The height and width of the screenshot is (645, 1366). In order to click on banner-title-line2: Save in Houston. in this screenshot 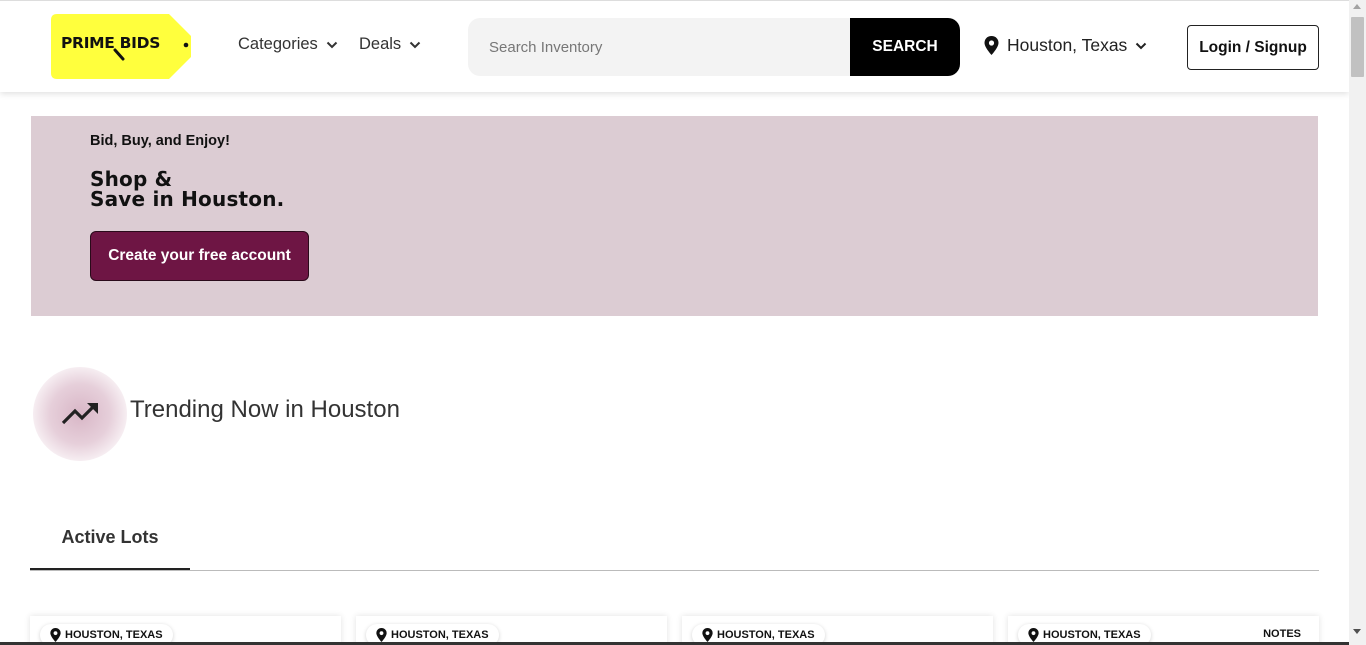, I will do `click(187, 199)`.